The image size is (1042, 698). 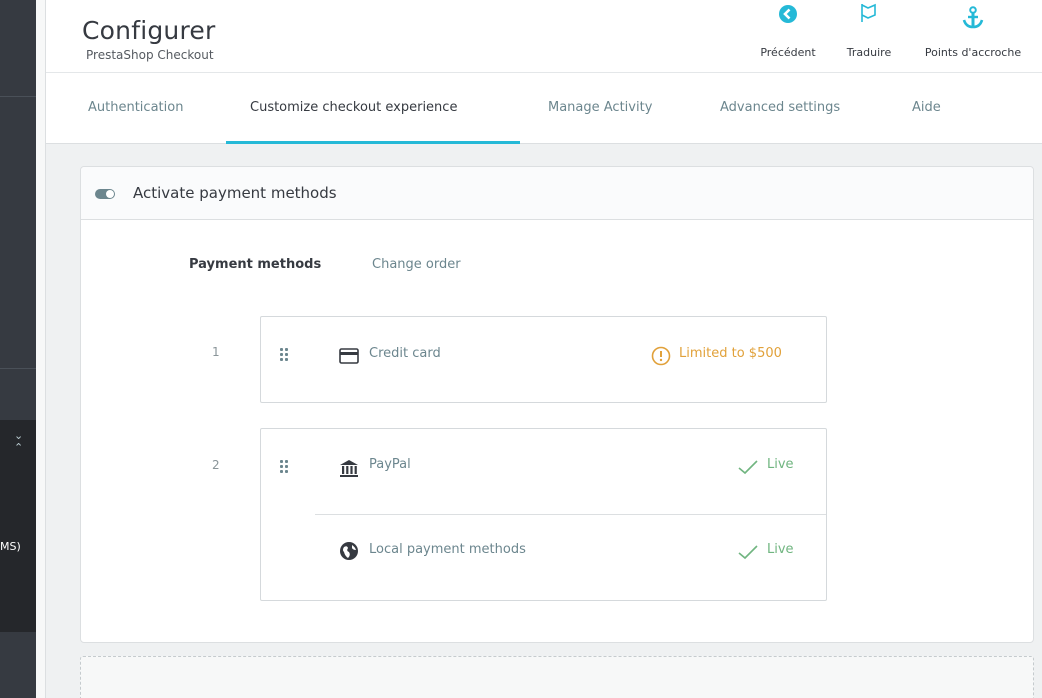 I want to click on position-number: 1, so click(x=216, y=352).